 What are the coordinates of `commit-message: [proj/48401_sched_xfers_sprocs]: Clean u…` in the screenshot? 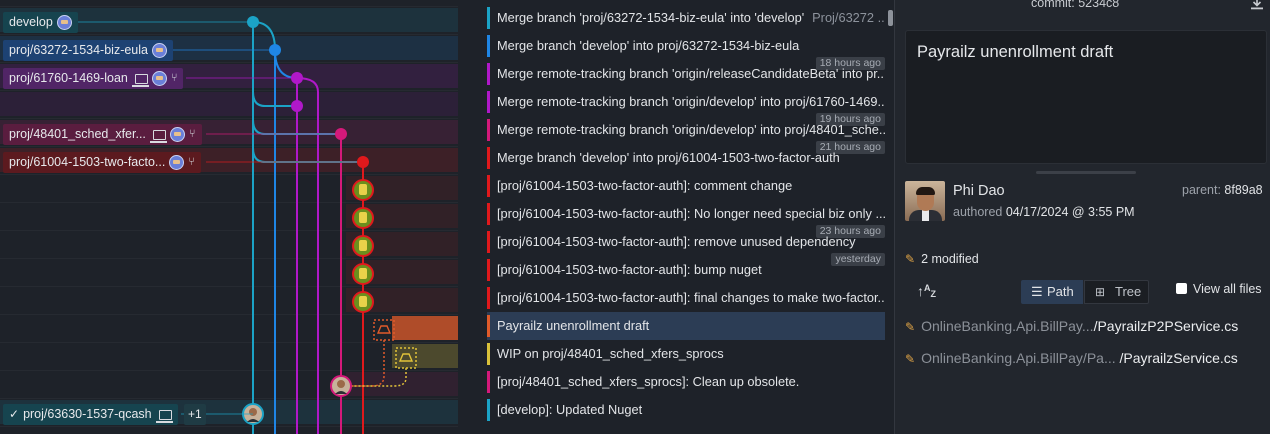 It's located at (691, 382).